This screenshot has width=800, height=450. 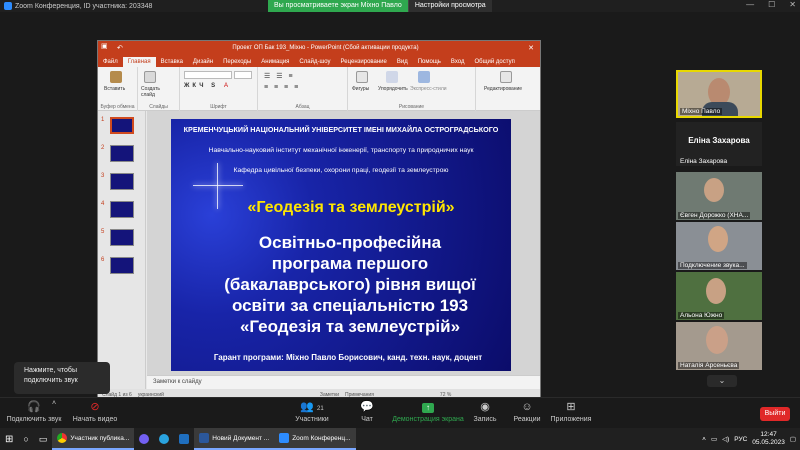 What do you see at coordinates (571, 419) in the screenshot?
I see `apps-label: Приложения` at bounding box center [571, 419].